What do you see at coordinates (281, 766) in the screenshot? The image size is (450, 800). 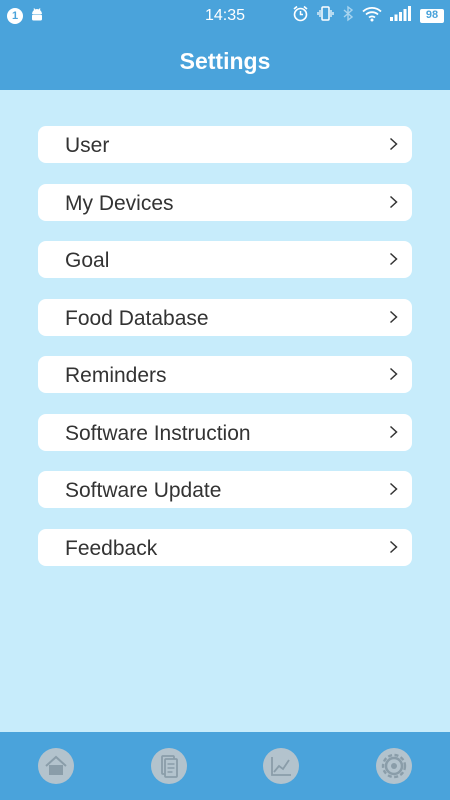 I see `nav-charts-button` at bounding box center [281, 766].